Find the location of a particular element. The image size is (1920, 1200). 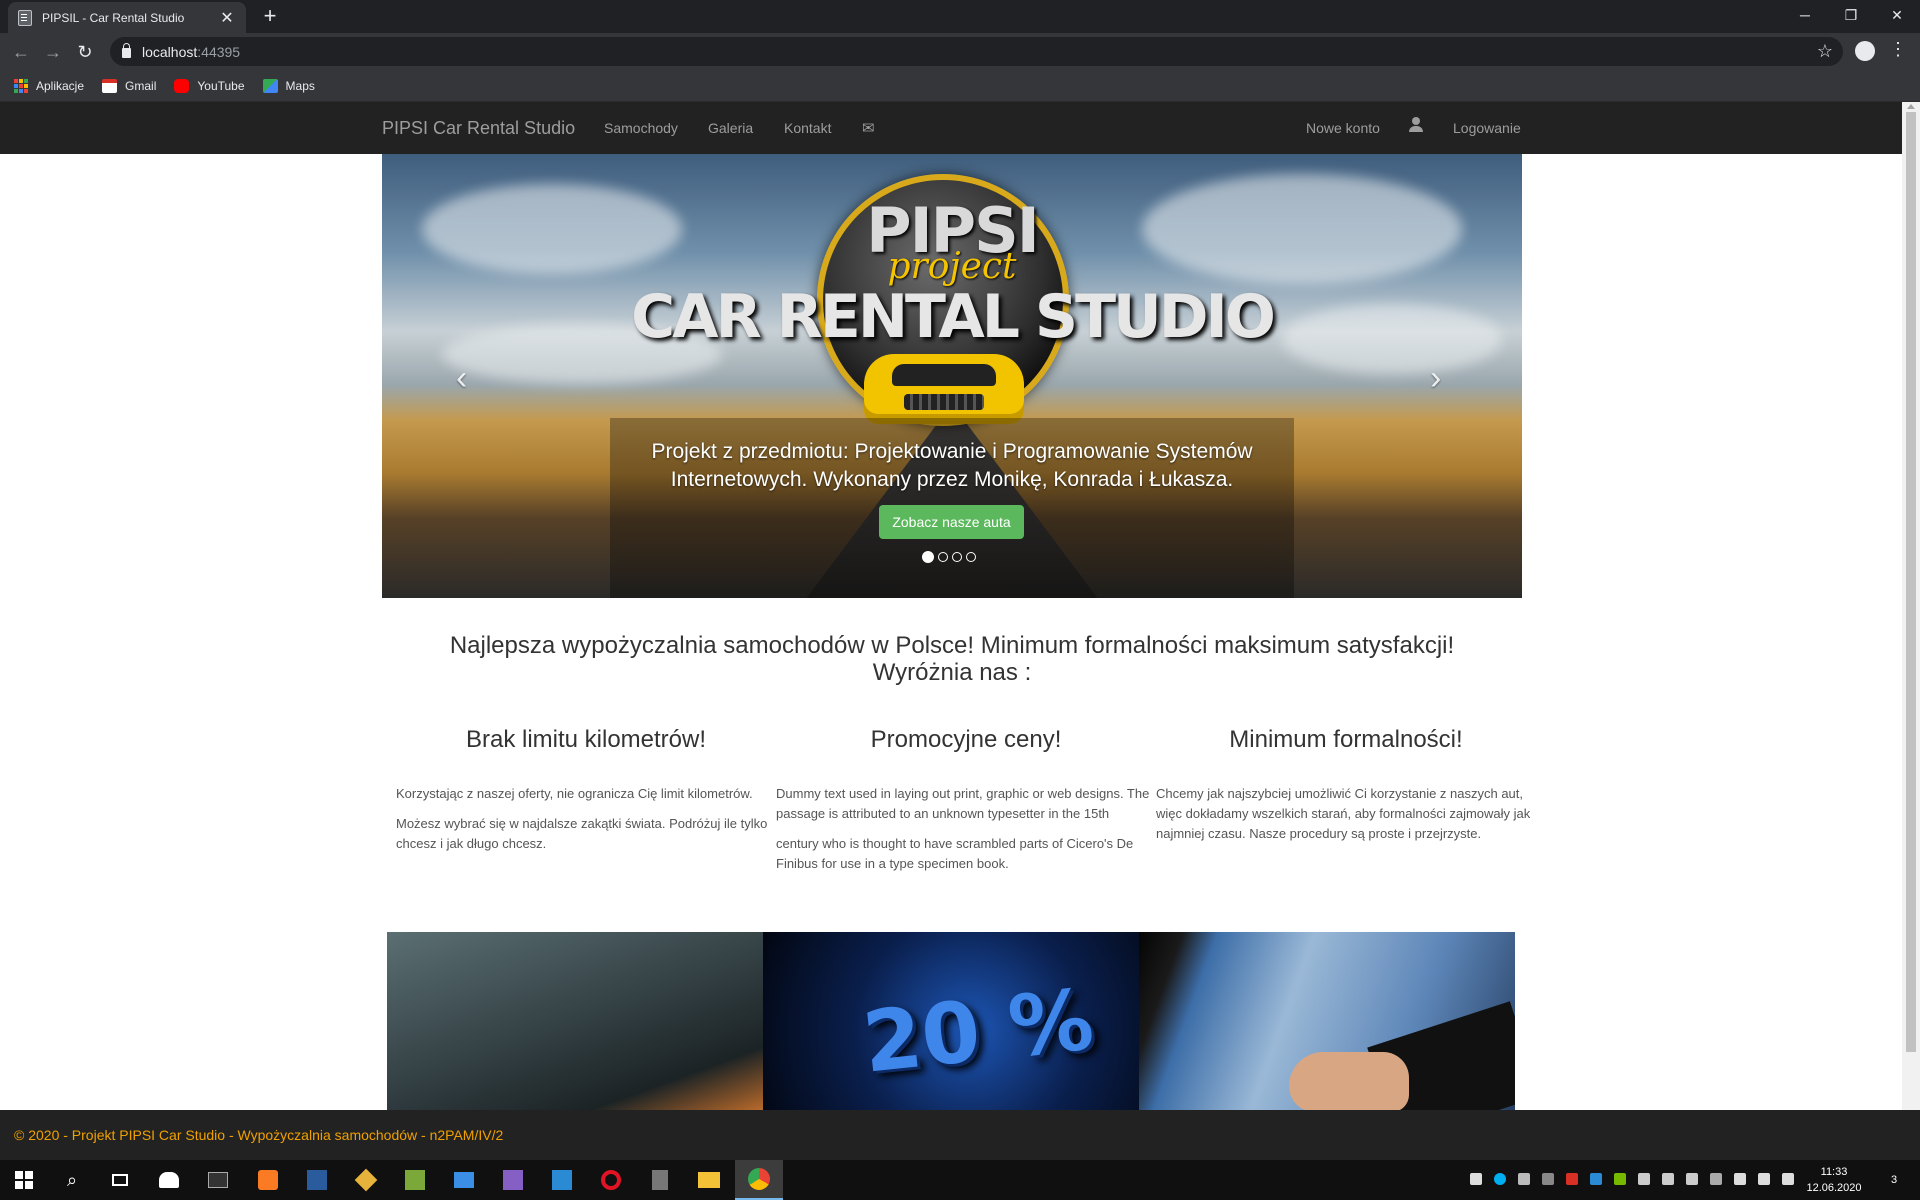

feature-title: Brak limitu kilometrów! is located at coordinates (586, 739).